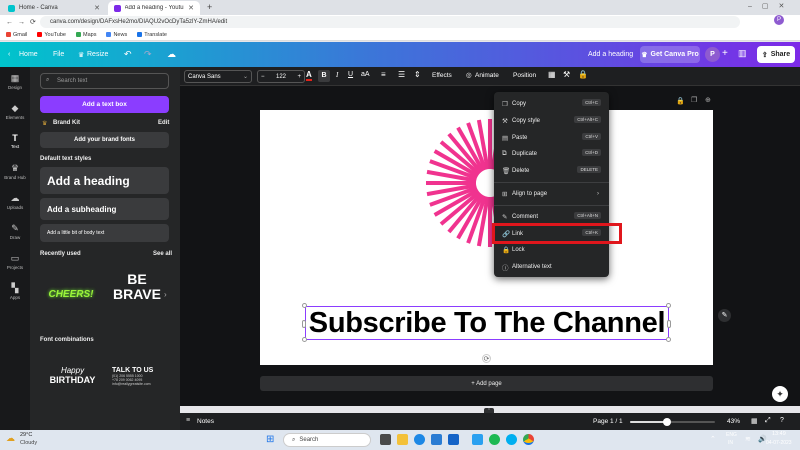 The image size is (800, 450). What do you see at coordinates (15, 81) in the screenshot?
I see `rail-design: ▦ Design` at bounding box center [15, 81].